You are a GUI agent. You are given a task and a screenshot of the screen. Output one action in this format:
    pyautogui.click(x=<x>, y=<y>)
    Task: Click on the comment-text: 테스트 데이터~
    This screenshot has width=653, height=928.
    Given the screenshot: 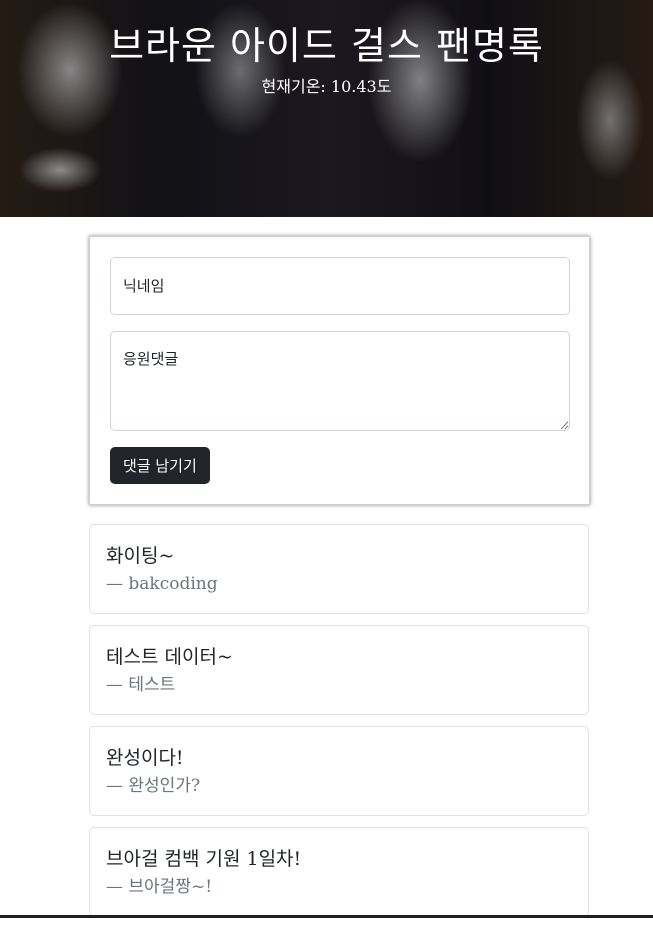 What is the action you would take?
    pyautogui.click(x=169, y=657)
    